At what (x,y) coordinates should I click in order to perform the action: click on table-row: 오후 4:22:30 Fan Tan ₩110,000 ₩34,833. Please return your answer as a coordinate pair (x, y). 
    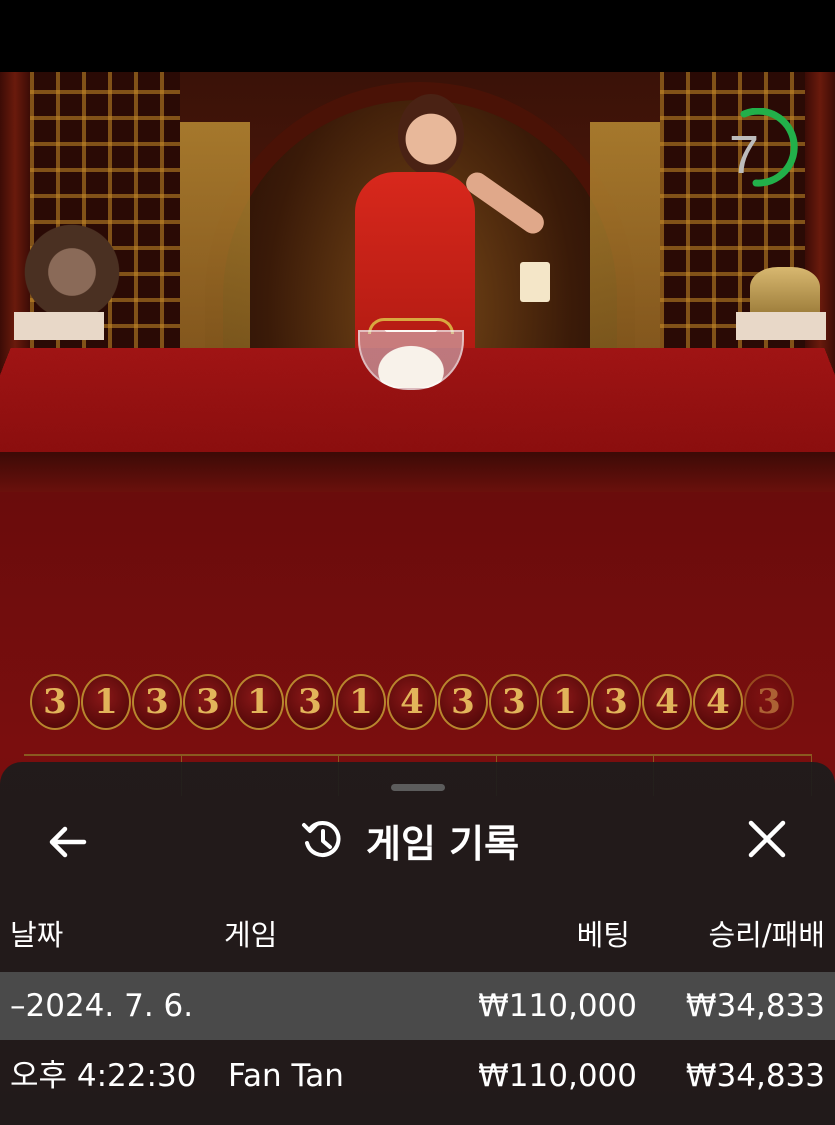
    Looking at the image, I should click on (417, 1076).